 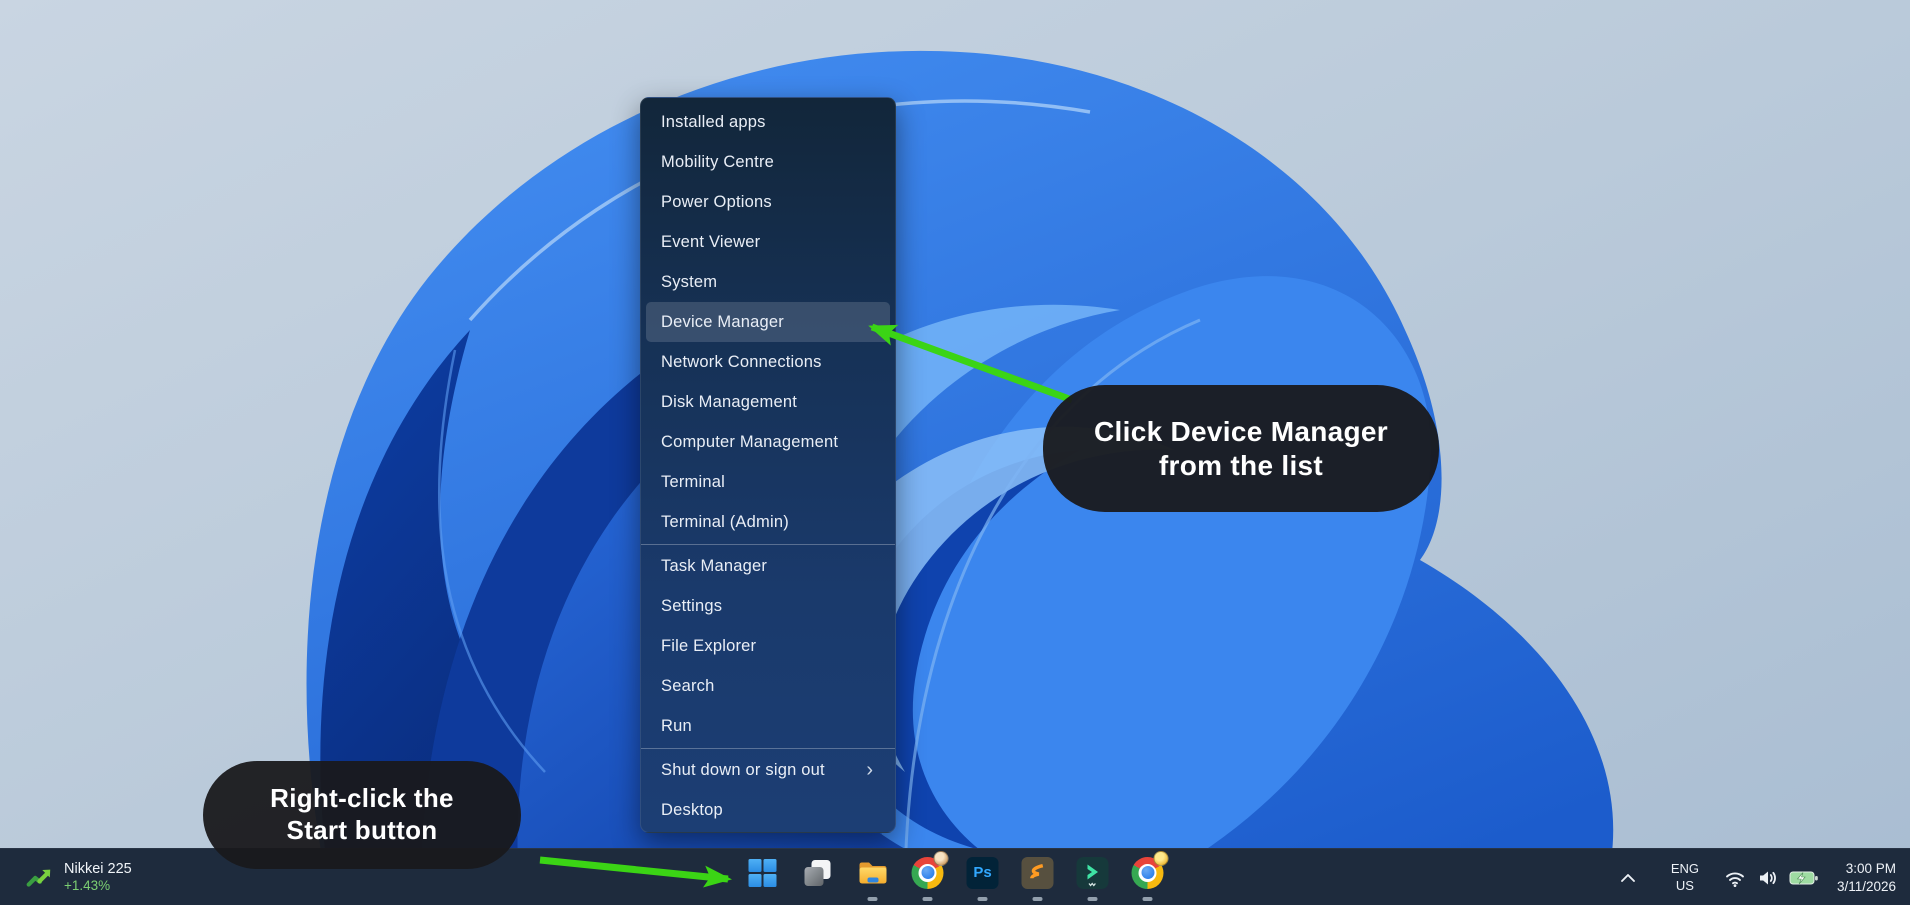 I want to click on sublime-text-icon, so click(x=1037, y=872).